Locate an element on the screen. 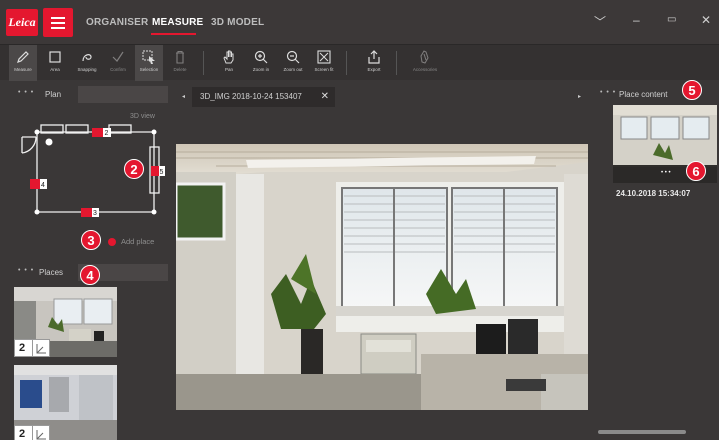 Image resolution: width=719 pixels, height=440 pixels. callout-badge: 5 is located at coordinates (692, 90).